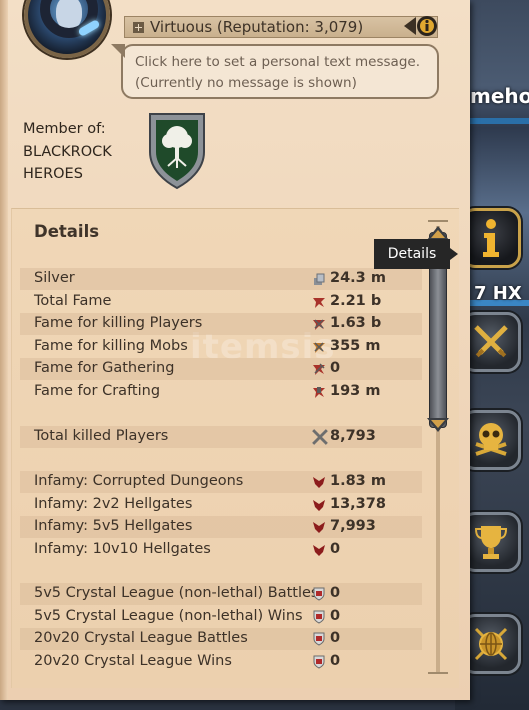 This screenshot has width=529, height=710. I want to click on stat-row-total-killed: Total killed Players 8,793, so click(221, 437).